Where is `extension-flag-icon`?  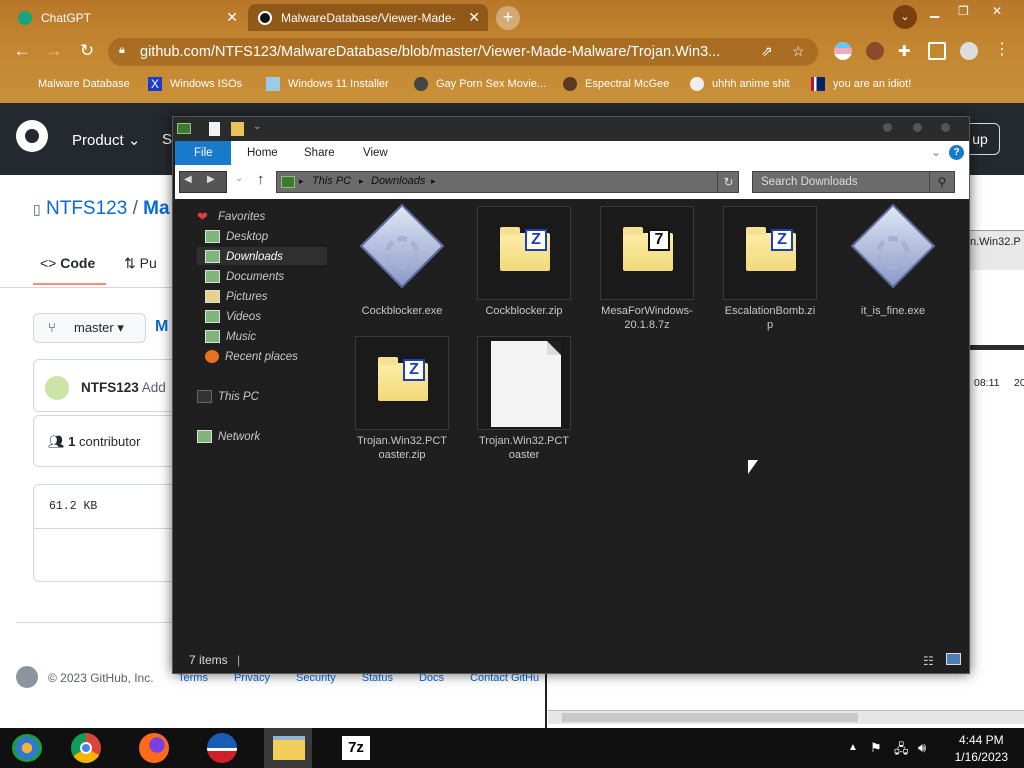 extension-flag-icon is located at coordinates (843, 51).